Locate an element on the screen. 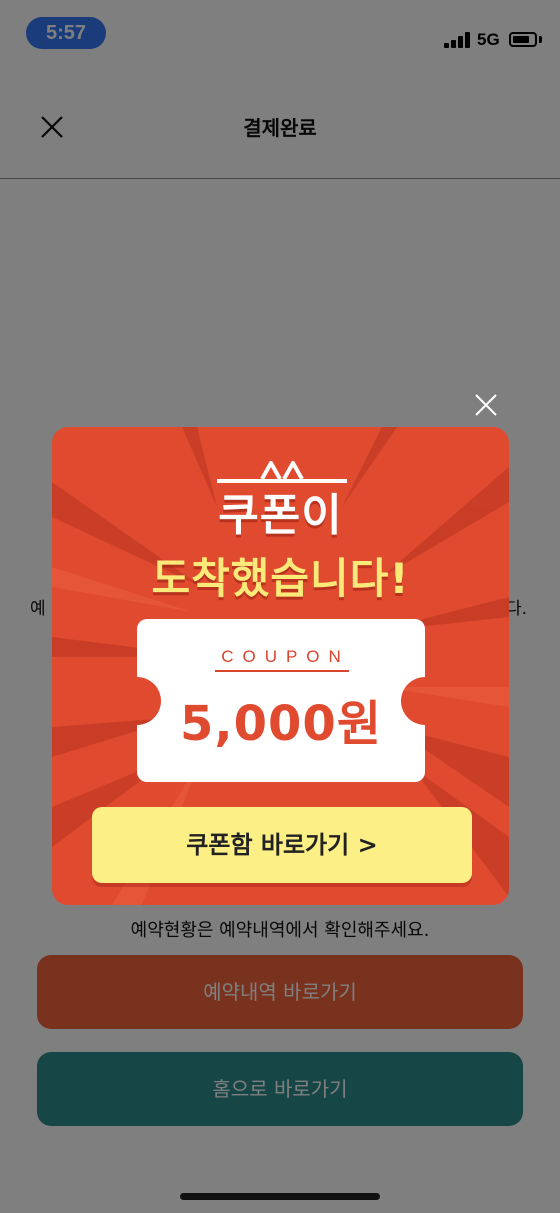 This screenshot has width=560, height=1213. coupon-ticket: COUPON 5,000원 is located at coordinates (281, 700).